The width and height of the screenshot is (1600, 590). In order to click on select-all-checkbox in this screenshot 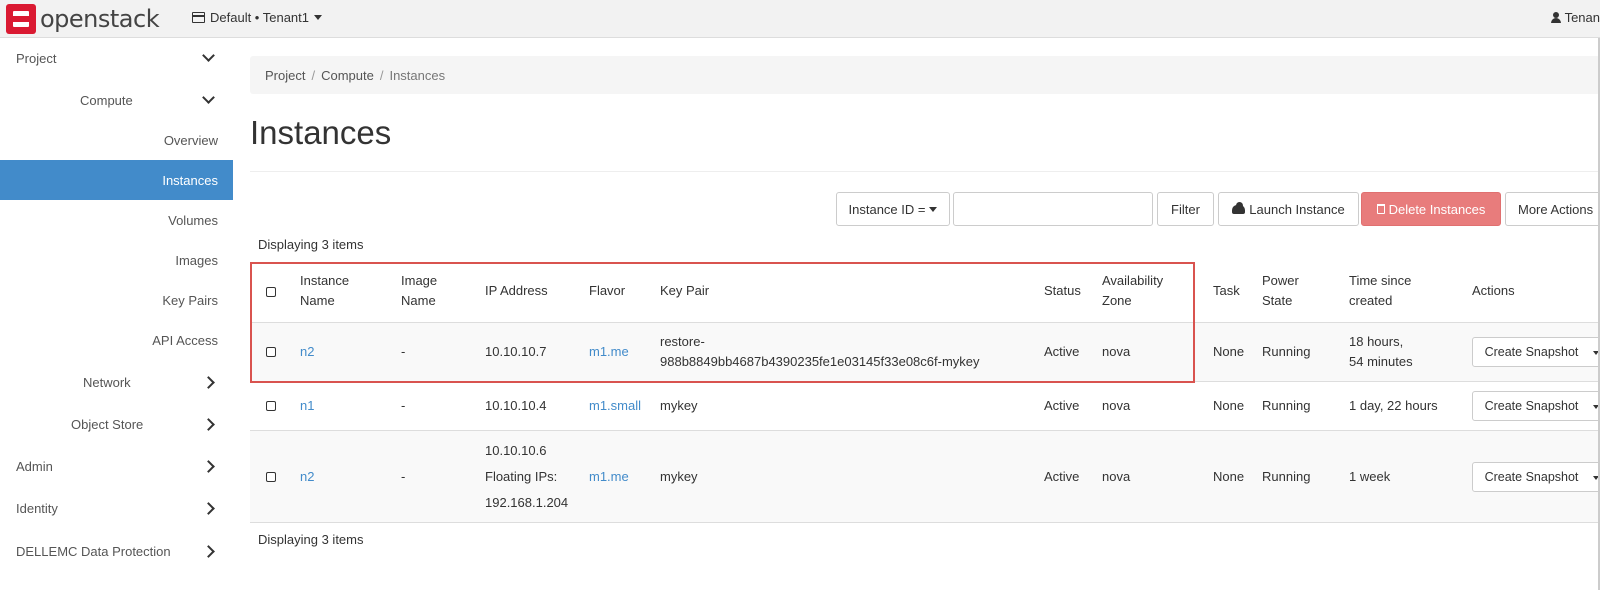, I will do `click(271, 292)`.